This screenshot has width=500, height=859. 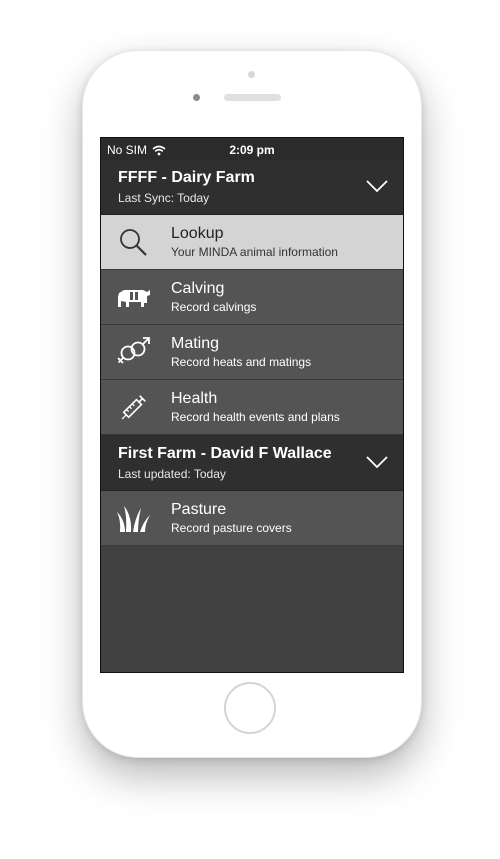 I want to click on farm-sync-status: Last Sync: Today, so click(x=164, y=198).